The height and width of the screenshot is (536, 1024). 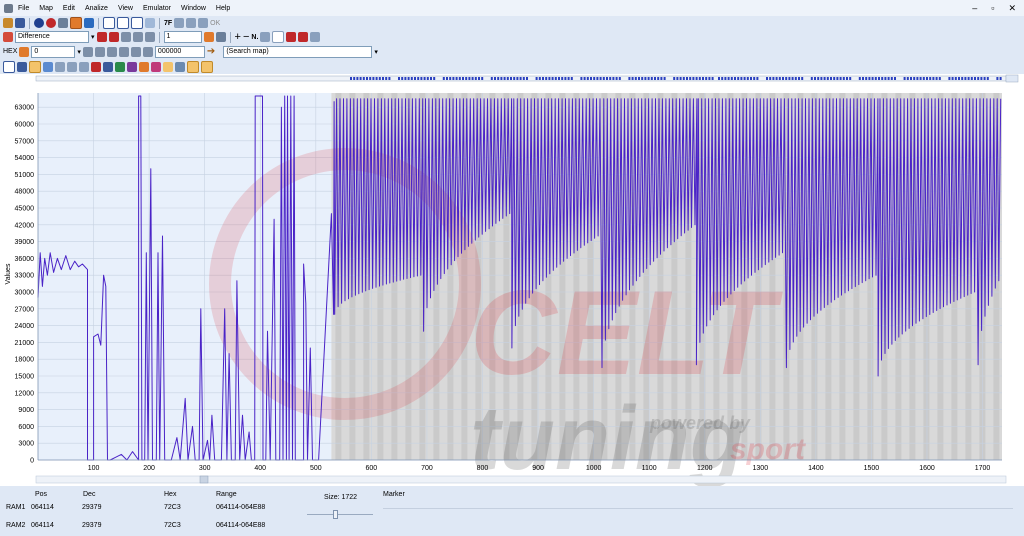 I want to click on scrollbar-thumb, so click(x=204, y=479).